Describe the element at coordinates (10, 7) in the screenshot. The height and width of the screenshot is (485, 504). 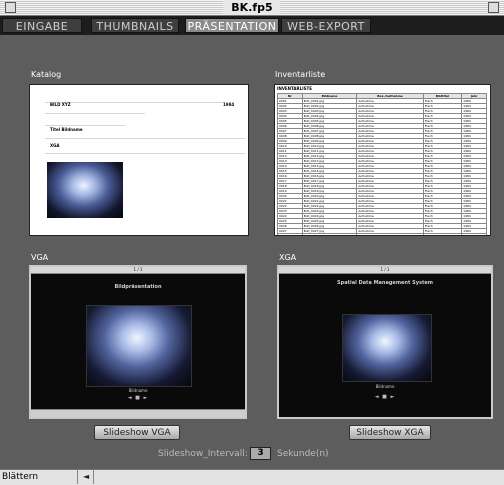
I see `close-box` at that location.